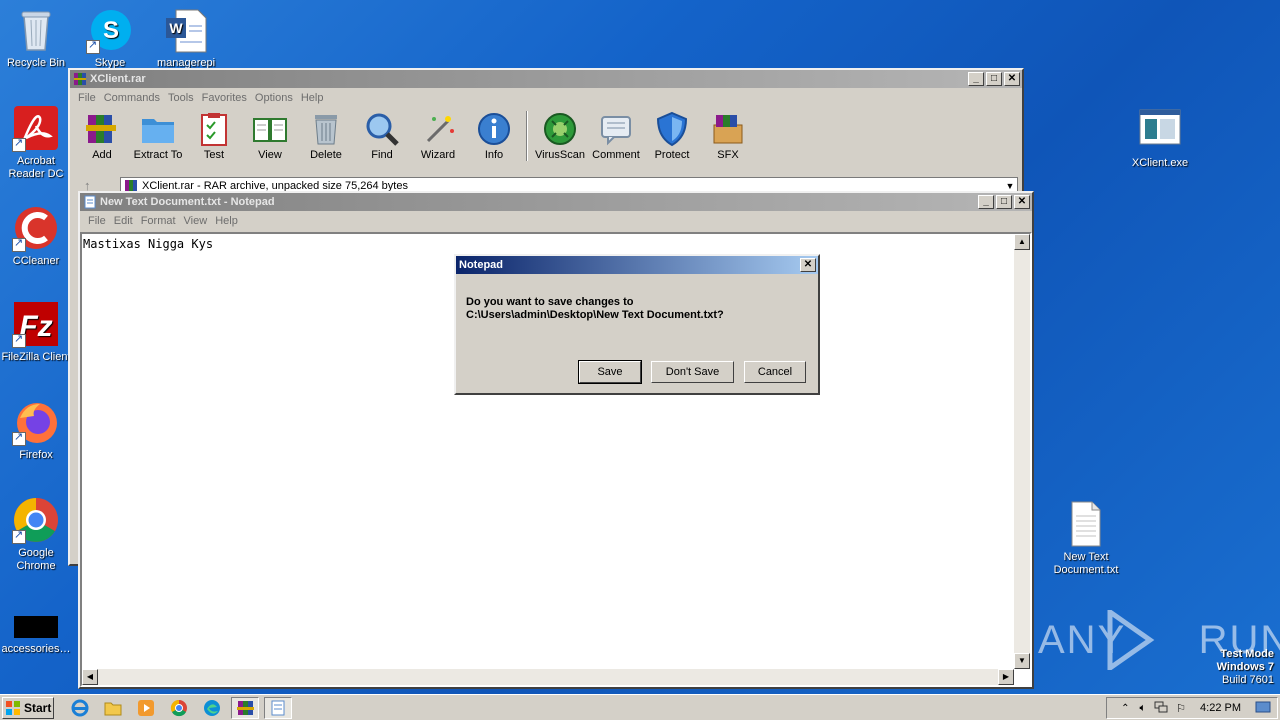 Image resolution: width=1280 pixels, height=720 pixels. What do you see at coordinates (637, 265) in the screenshot?
I see `dialog-titlebar: Notepad ✕` at bounding box center [637, 265].